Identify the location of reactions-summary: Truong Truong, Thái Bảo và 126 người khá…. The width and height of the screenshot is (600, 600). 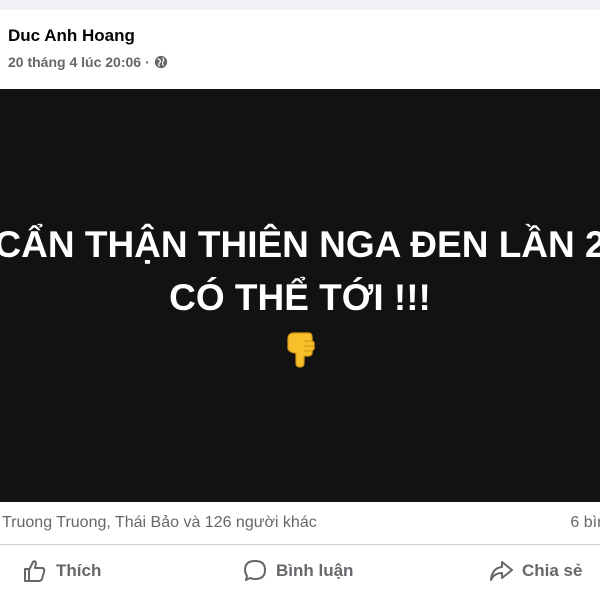
(159, 523).